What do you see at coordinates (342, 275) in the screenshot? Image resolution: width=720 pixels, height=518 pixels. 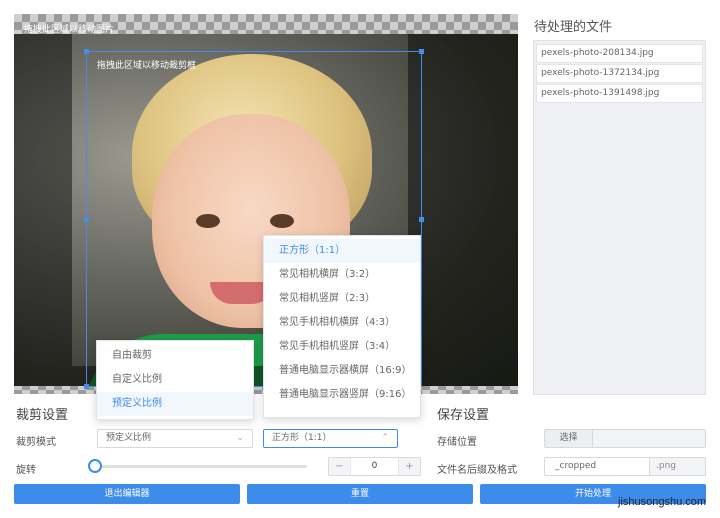 I see `ratio-option-camera-landscape: 常见相机横屏（3:2）` at bounding box center [342, 275].